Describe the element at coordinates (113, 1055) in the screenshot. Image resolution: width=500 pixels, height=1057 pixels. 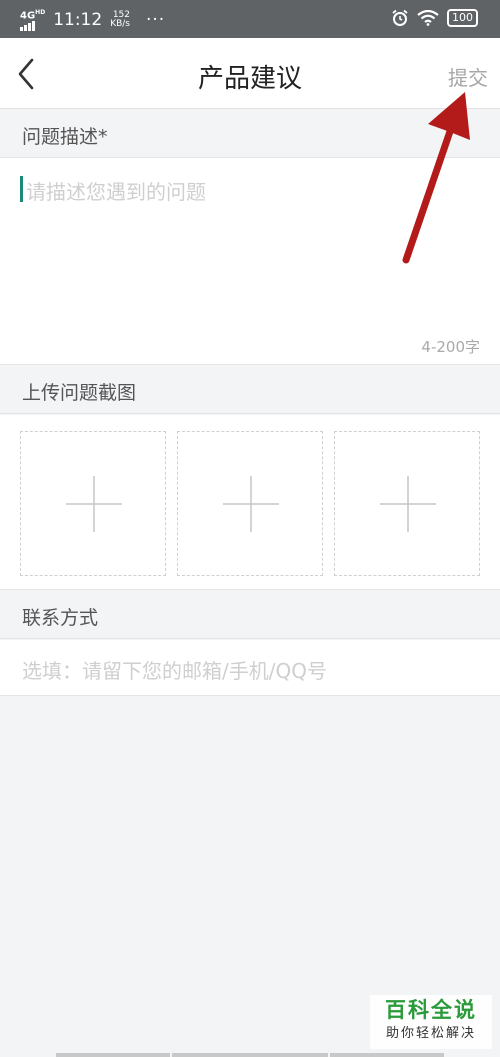
I see `nav-gesture-bar-left` at that location.